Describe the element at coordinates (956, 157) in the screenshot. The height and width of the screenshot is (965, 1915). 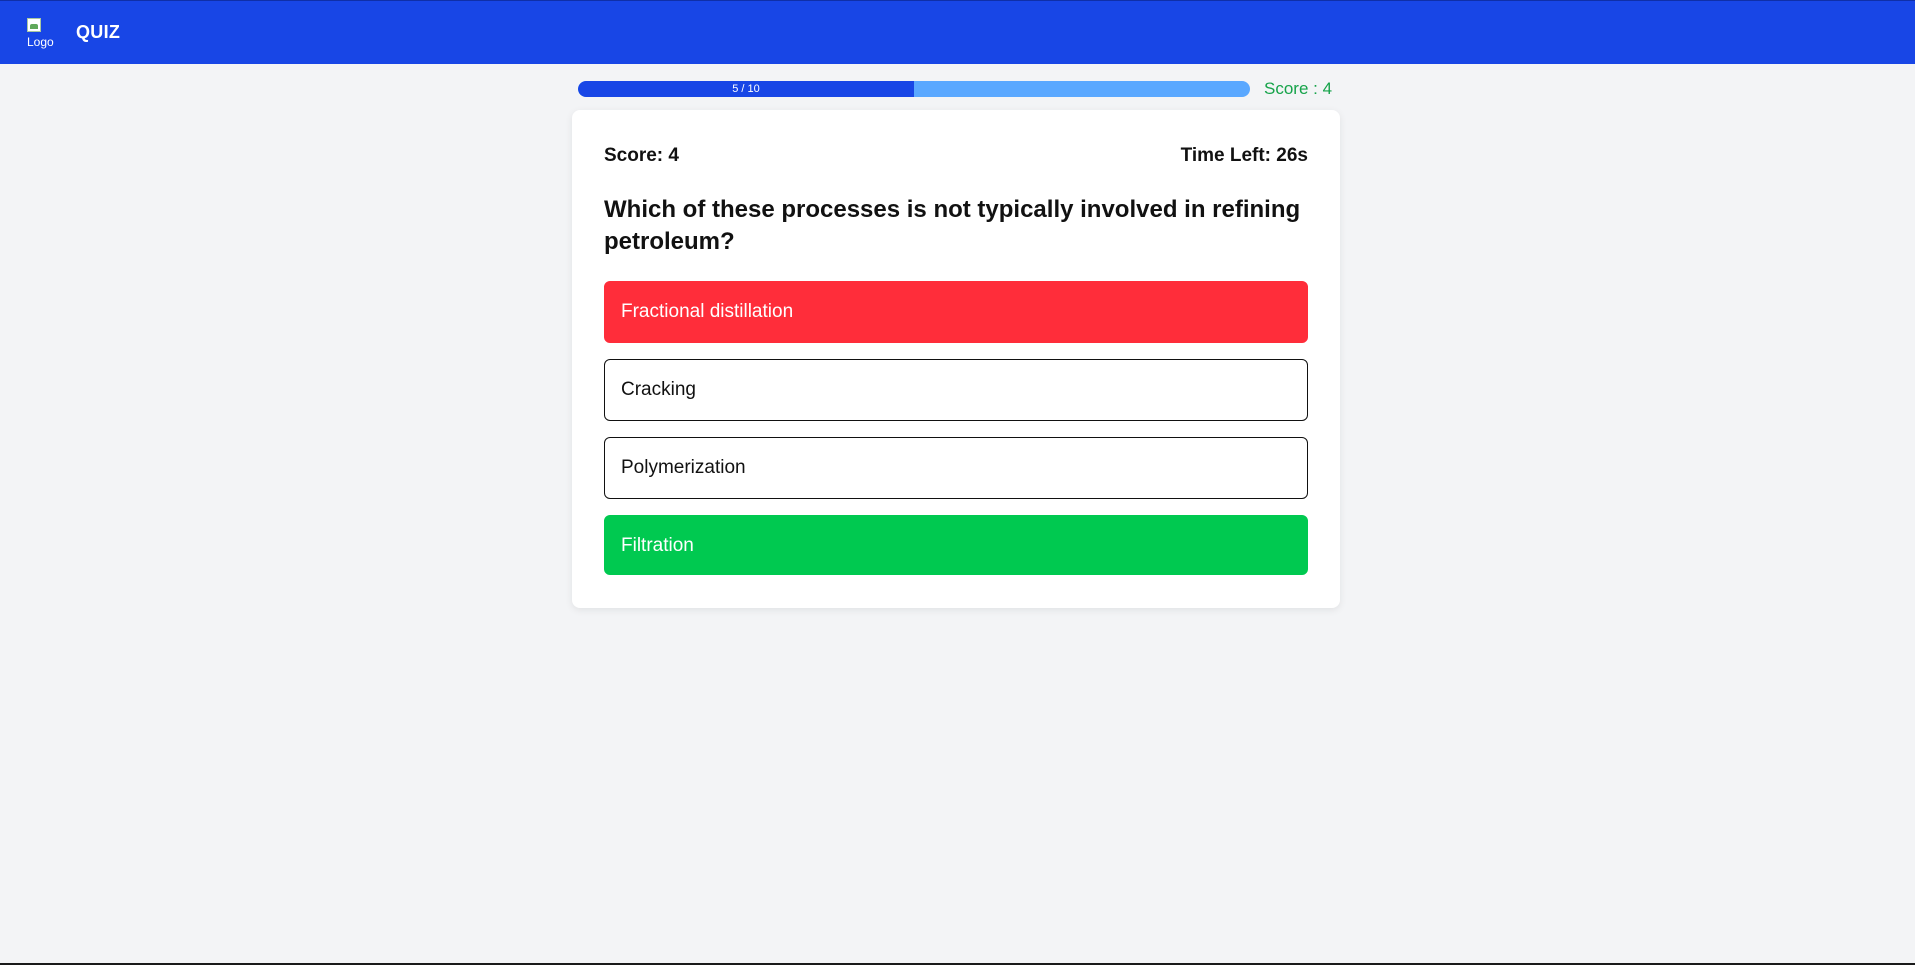
I see `card-header: Score: 4 Time Left: 26s` at that location.